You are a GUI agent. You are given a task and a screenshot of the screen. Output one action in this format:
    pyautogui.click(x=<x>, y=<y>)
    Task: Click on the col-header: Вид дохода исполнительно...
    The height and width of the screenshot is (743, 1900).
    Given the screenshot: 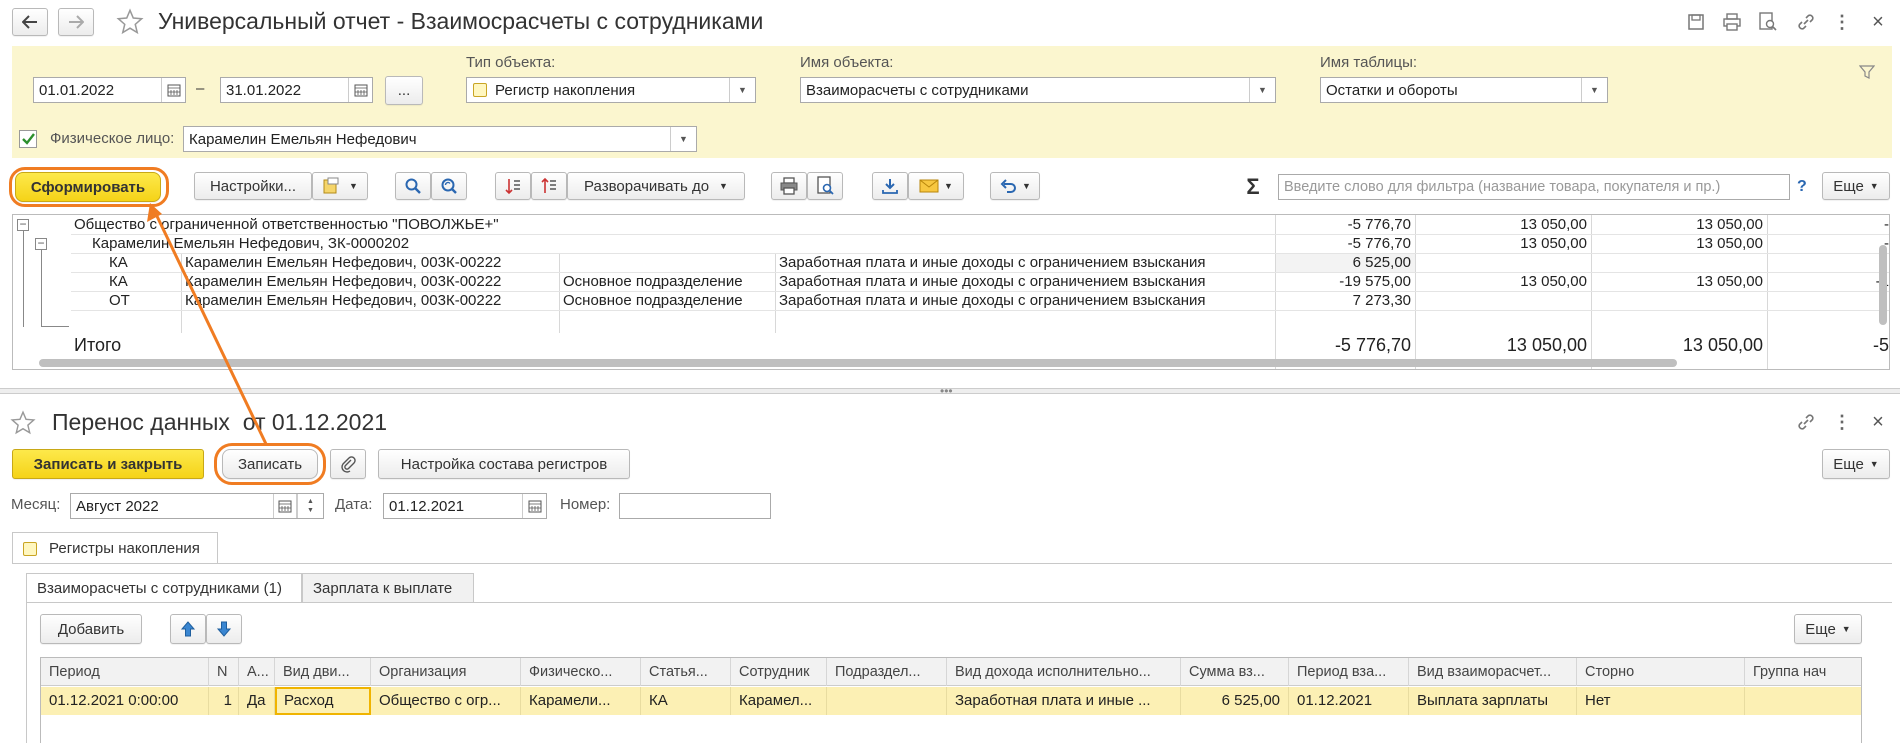 What is the action you would take?
    pyautogui.click(x=1064, y=672)
    